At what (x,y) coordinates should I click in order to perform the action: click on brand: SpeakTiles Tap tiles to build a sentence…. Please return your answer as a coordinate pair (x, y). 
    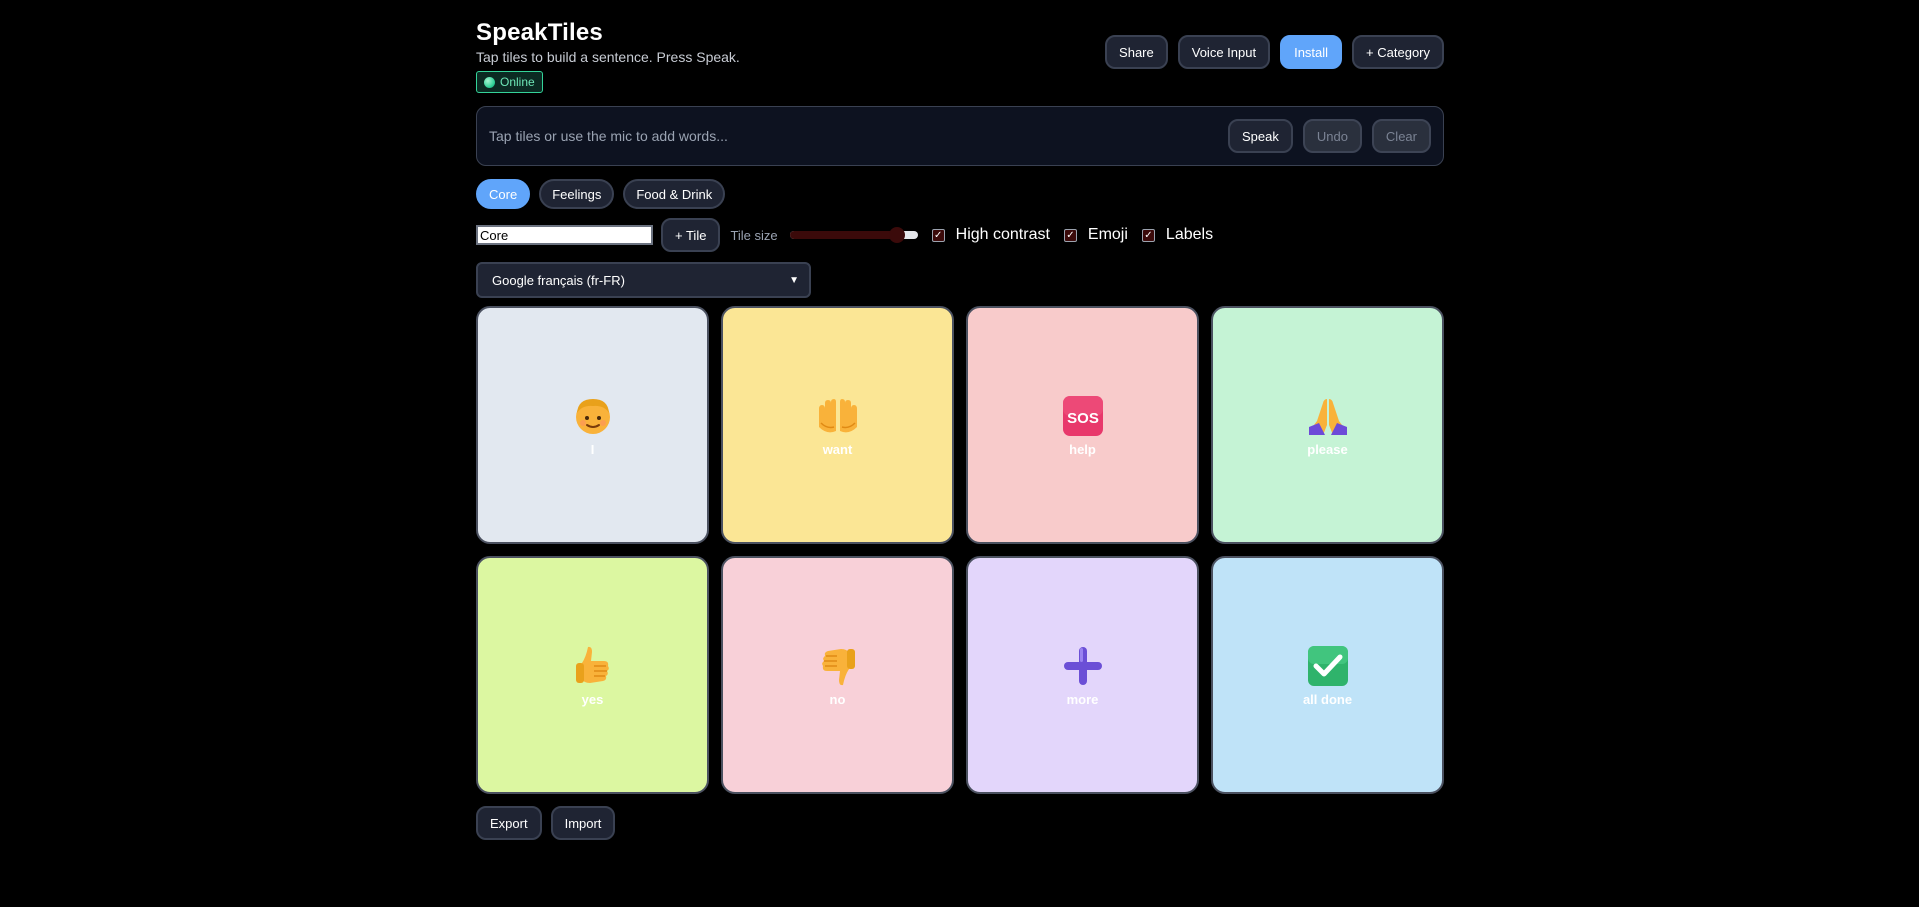
    Looking at the image, I should click on (608, 55).